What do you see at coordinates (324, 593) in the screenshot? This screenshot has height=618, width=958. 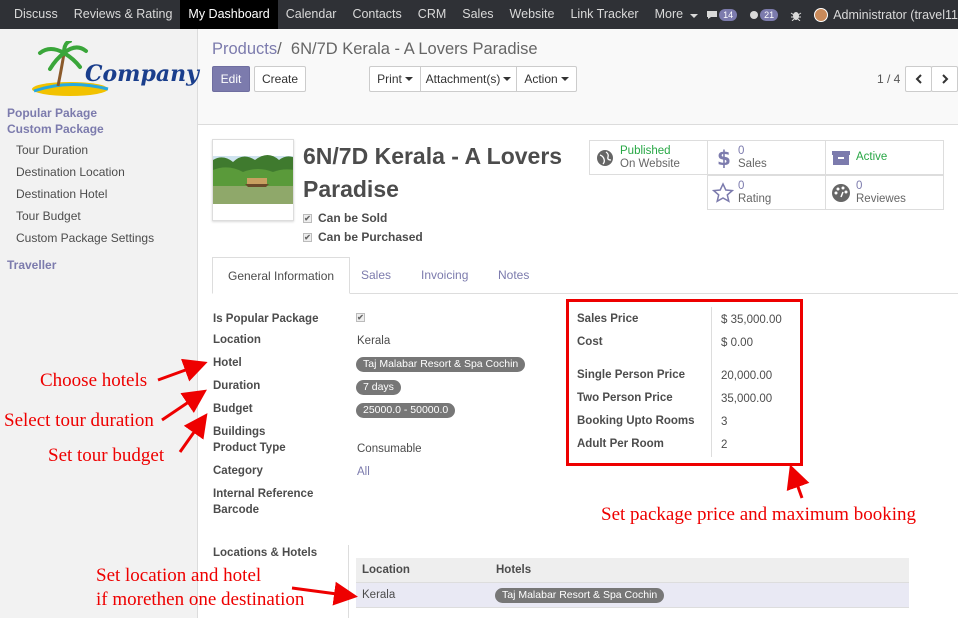 I see `arrow-to-location-row` at bounding box center [324, 593].